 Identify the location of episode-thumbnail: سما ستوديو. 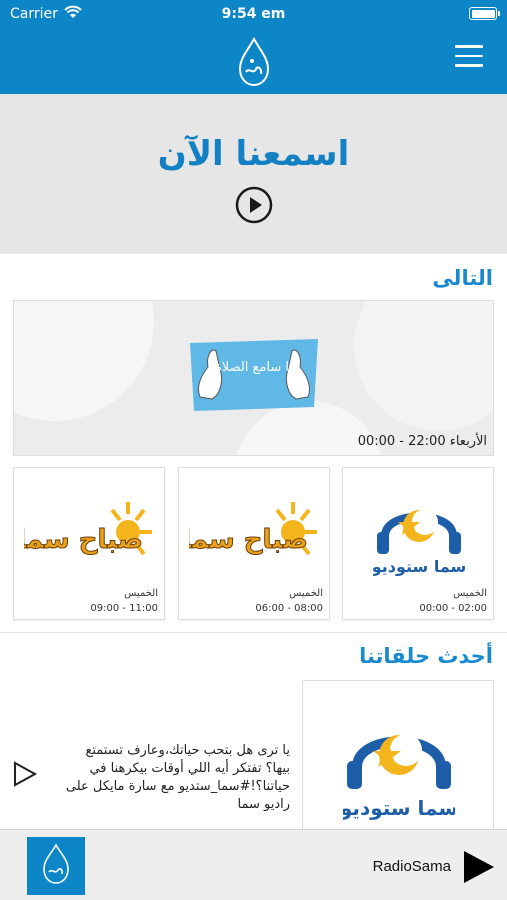
(398, 762).